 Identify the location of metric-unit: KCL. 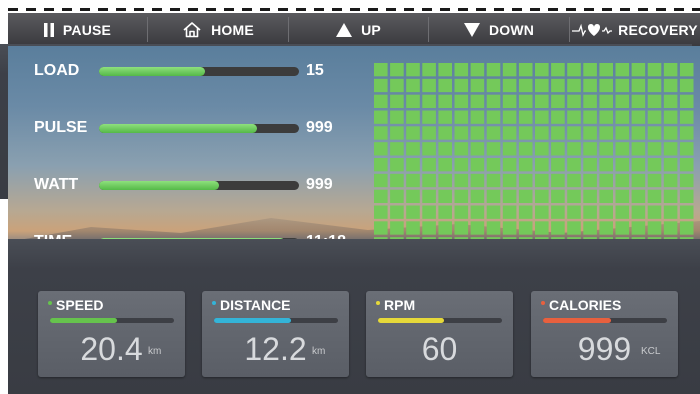
(651, 351).